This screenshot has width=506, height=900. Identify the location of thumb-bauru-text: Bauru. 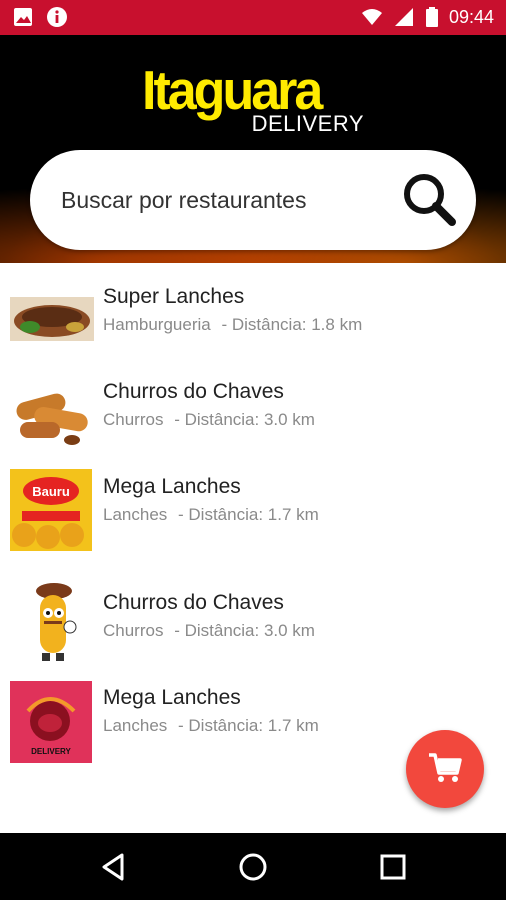
(51, 491).